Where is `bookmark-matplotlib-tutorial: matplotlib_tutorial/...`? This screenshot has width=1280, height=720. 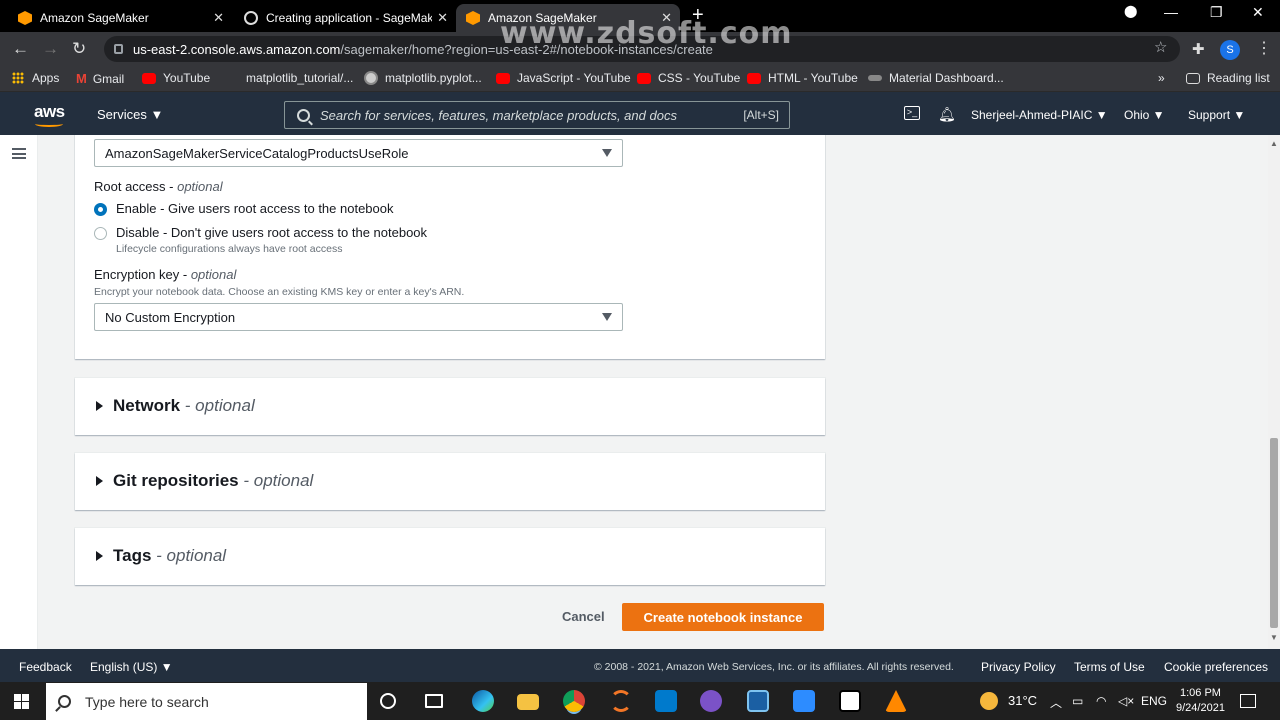
bookmark-matplotlib-tutorial: matplotlib_tutorial/... is located at coordinates (299, 78).